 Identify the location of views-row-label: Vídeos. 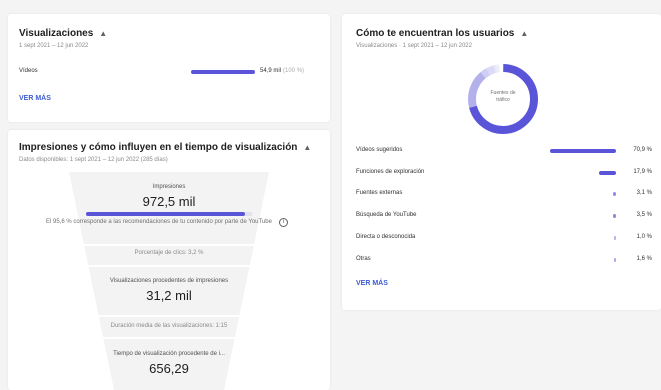
(28, 71).